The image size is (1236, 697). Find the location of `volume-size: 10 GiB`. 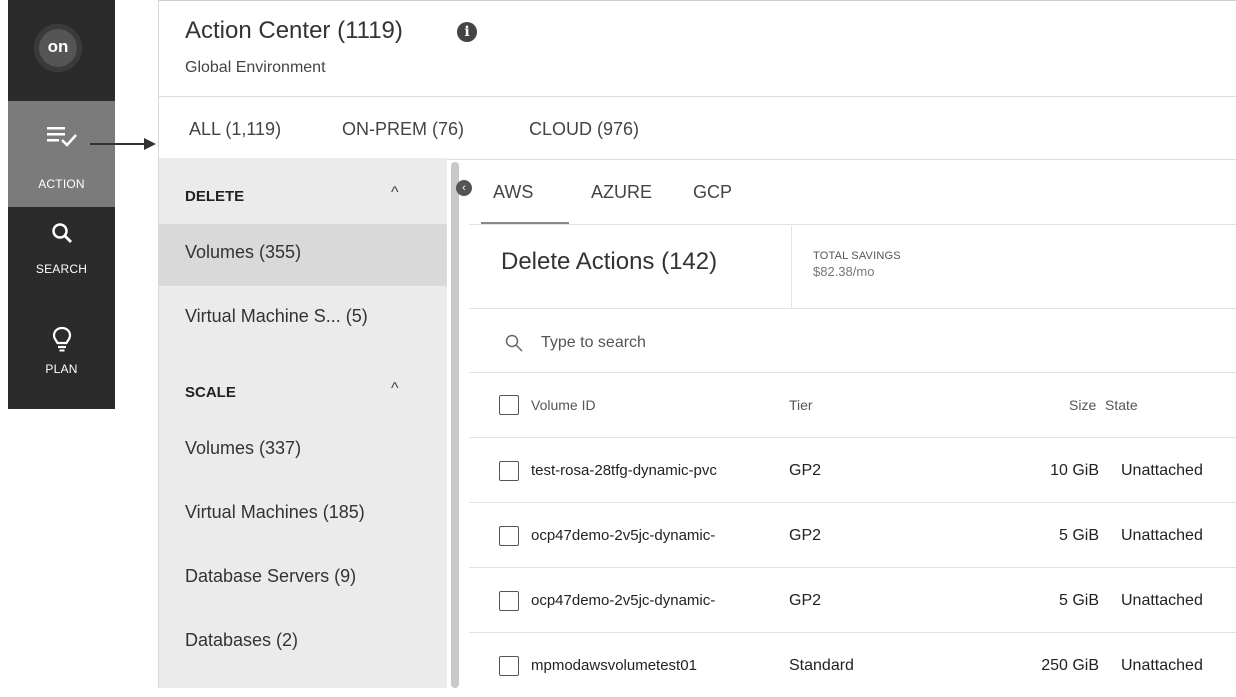

volume-size: 10 GiB is located at coordinates (1074, 470).